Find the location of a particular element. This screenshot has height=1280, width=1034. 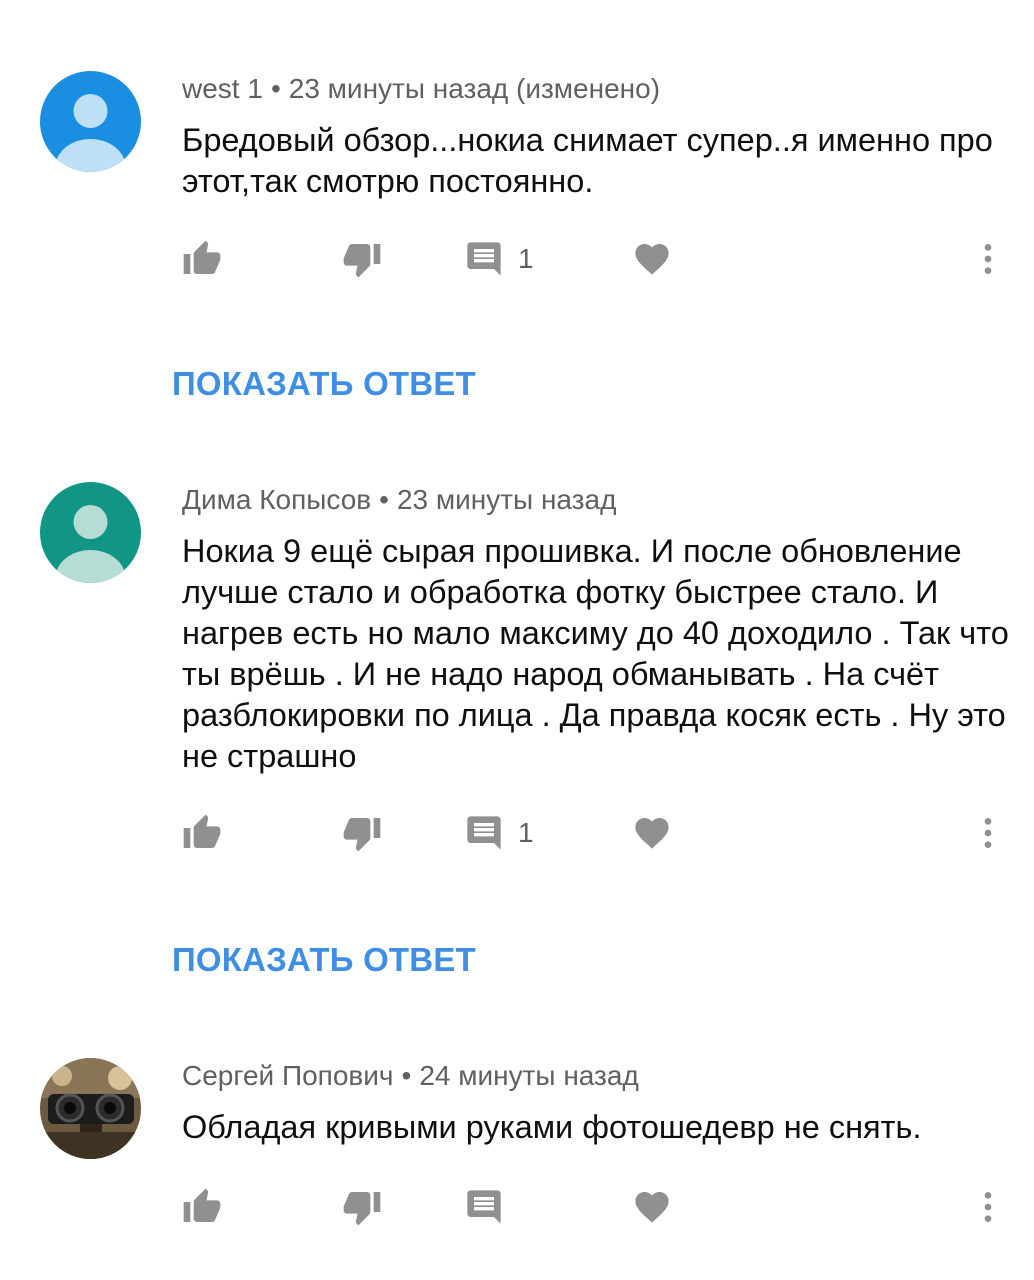

comment-icon is located at coordinates (484, 1207).